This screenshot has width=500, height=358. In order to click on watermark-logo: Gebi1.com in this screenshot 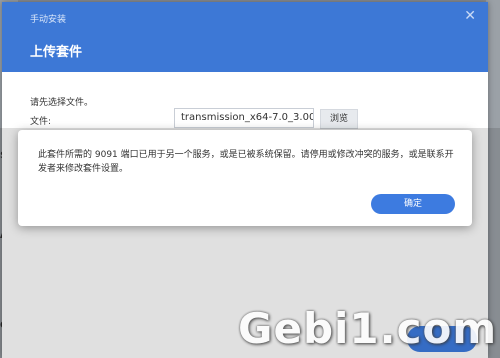, I will do `click(368, 328)`.